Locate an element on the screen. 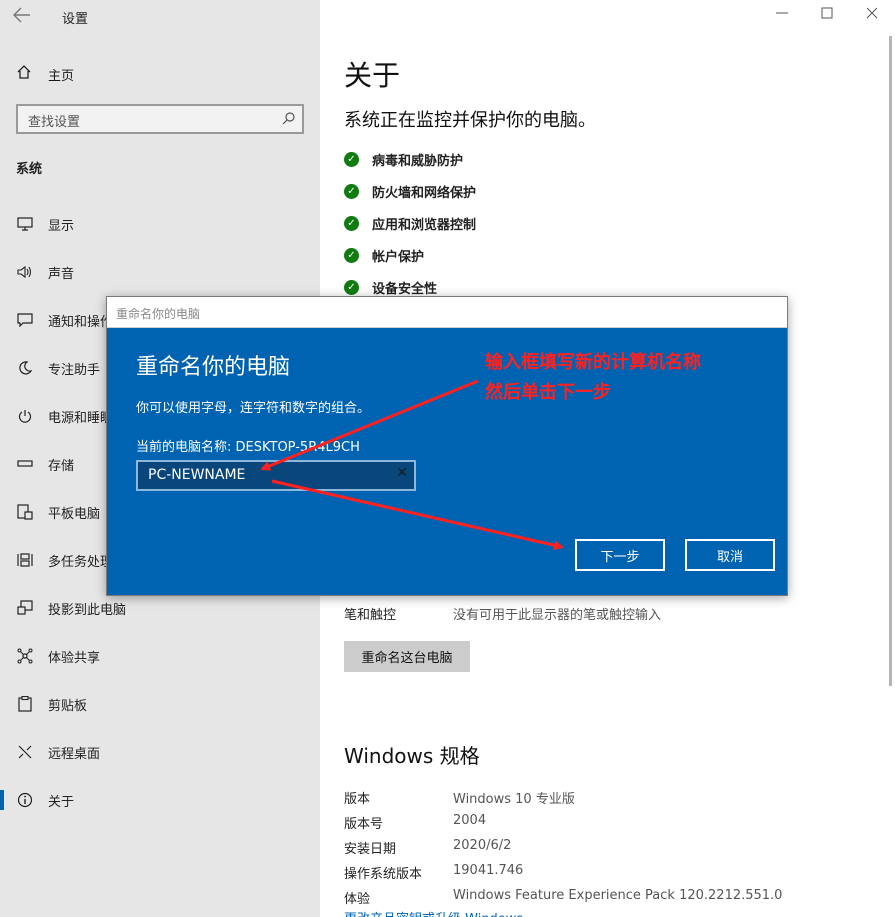  section-heading: 系统 is located at coordinates (29, 169).